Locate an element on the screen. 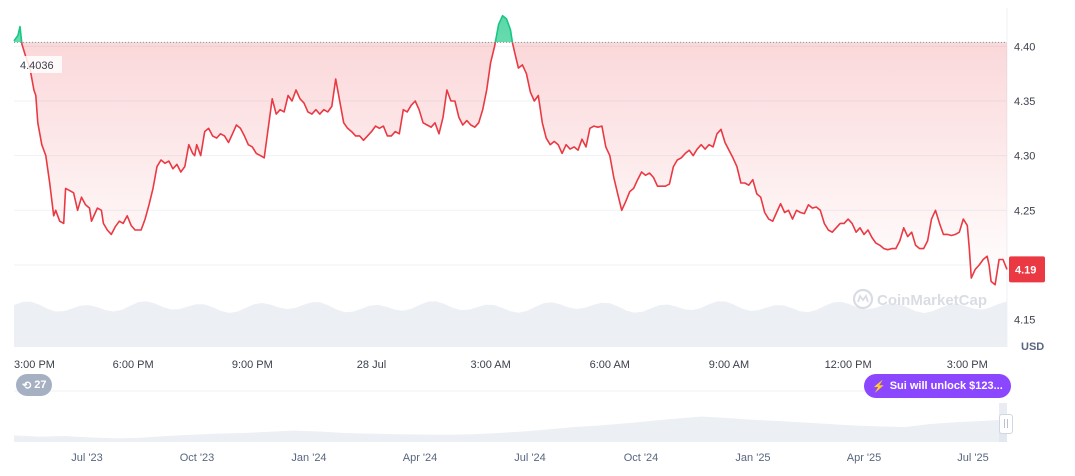  navigator-tick-label: Jan '24 is located at coordinates (308, 458).